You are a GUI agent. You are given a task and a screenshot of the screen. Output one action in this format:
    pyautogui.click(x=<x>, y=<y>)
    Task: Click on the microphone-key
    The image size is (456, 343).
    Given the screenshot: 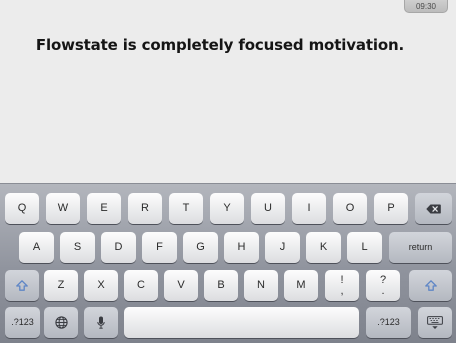 What is the action you would take?
    pyautogui.click(x=101, y=322)
    